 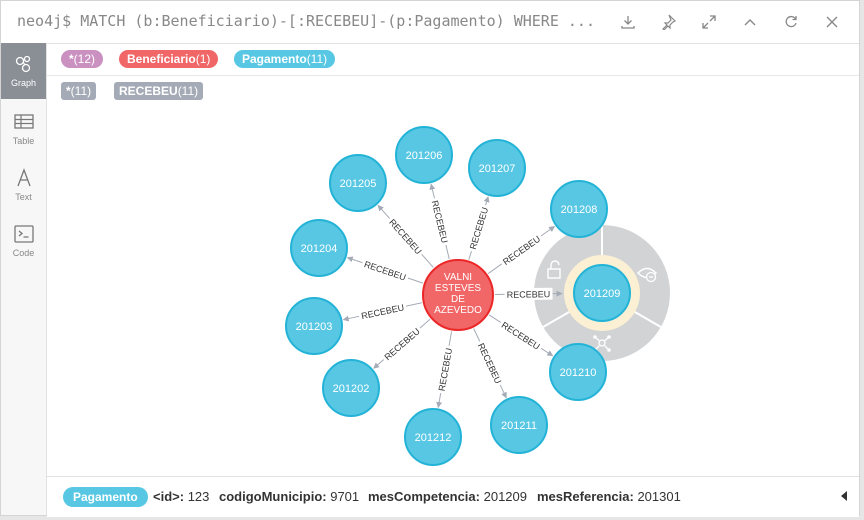 What do you see at coordinates (161, 59) in the screenshot?
I see `pill-name: Beneficiario` at bounding box center [161, 59].